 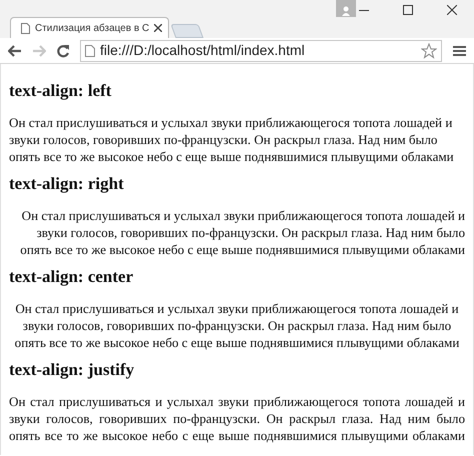 What do you see at coordinates (429, 50) in the screenshot?
I see `star-icon` at bounding box center [429, 50].